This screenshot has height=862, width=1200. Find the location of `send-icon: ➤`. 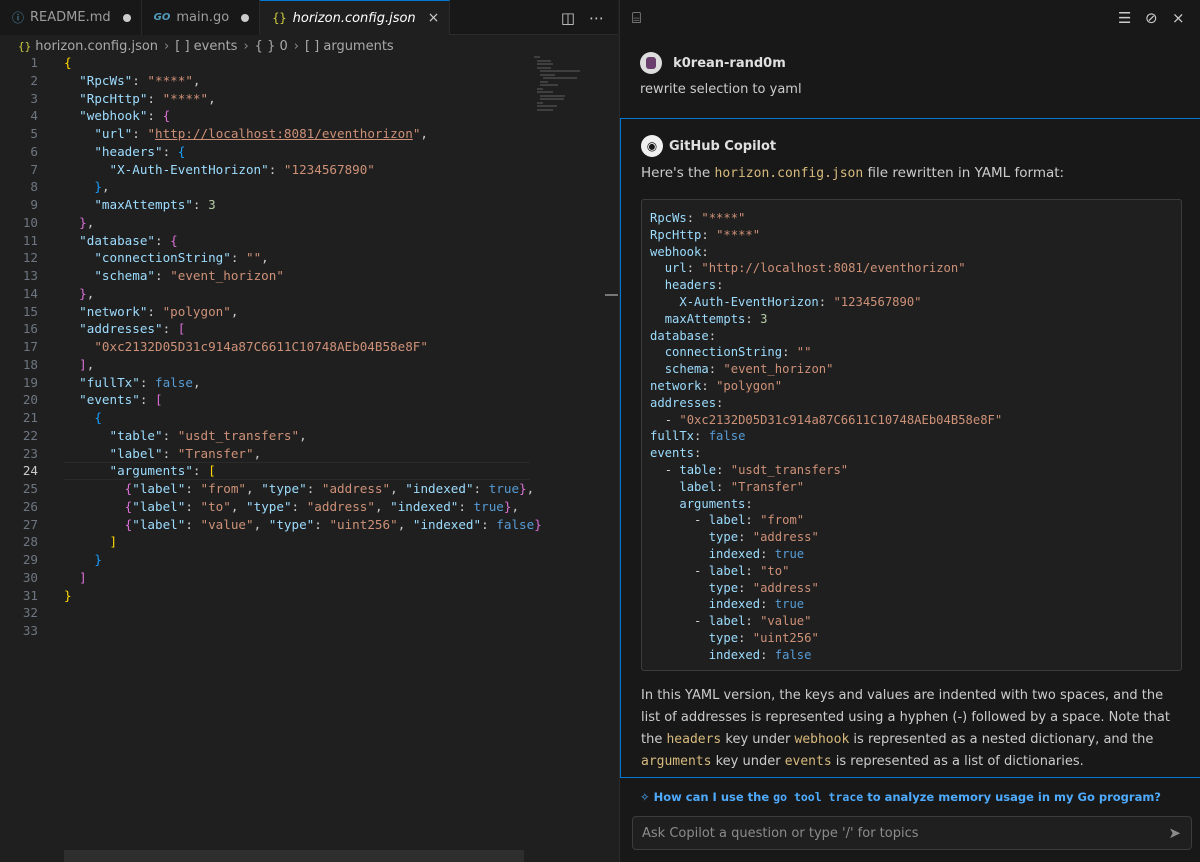

send-icon: ➤ is located at coordinates (1174, 833).